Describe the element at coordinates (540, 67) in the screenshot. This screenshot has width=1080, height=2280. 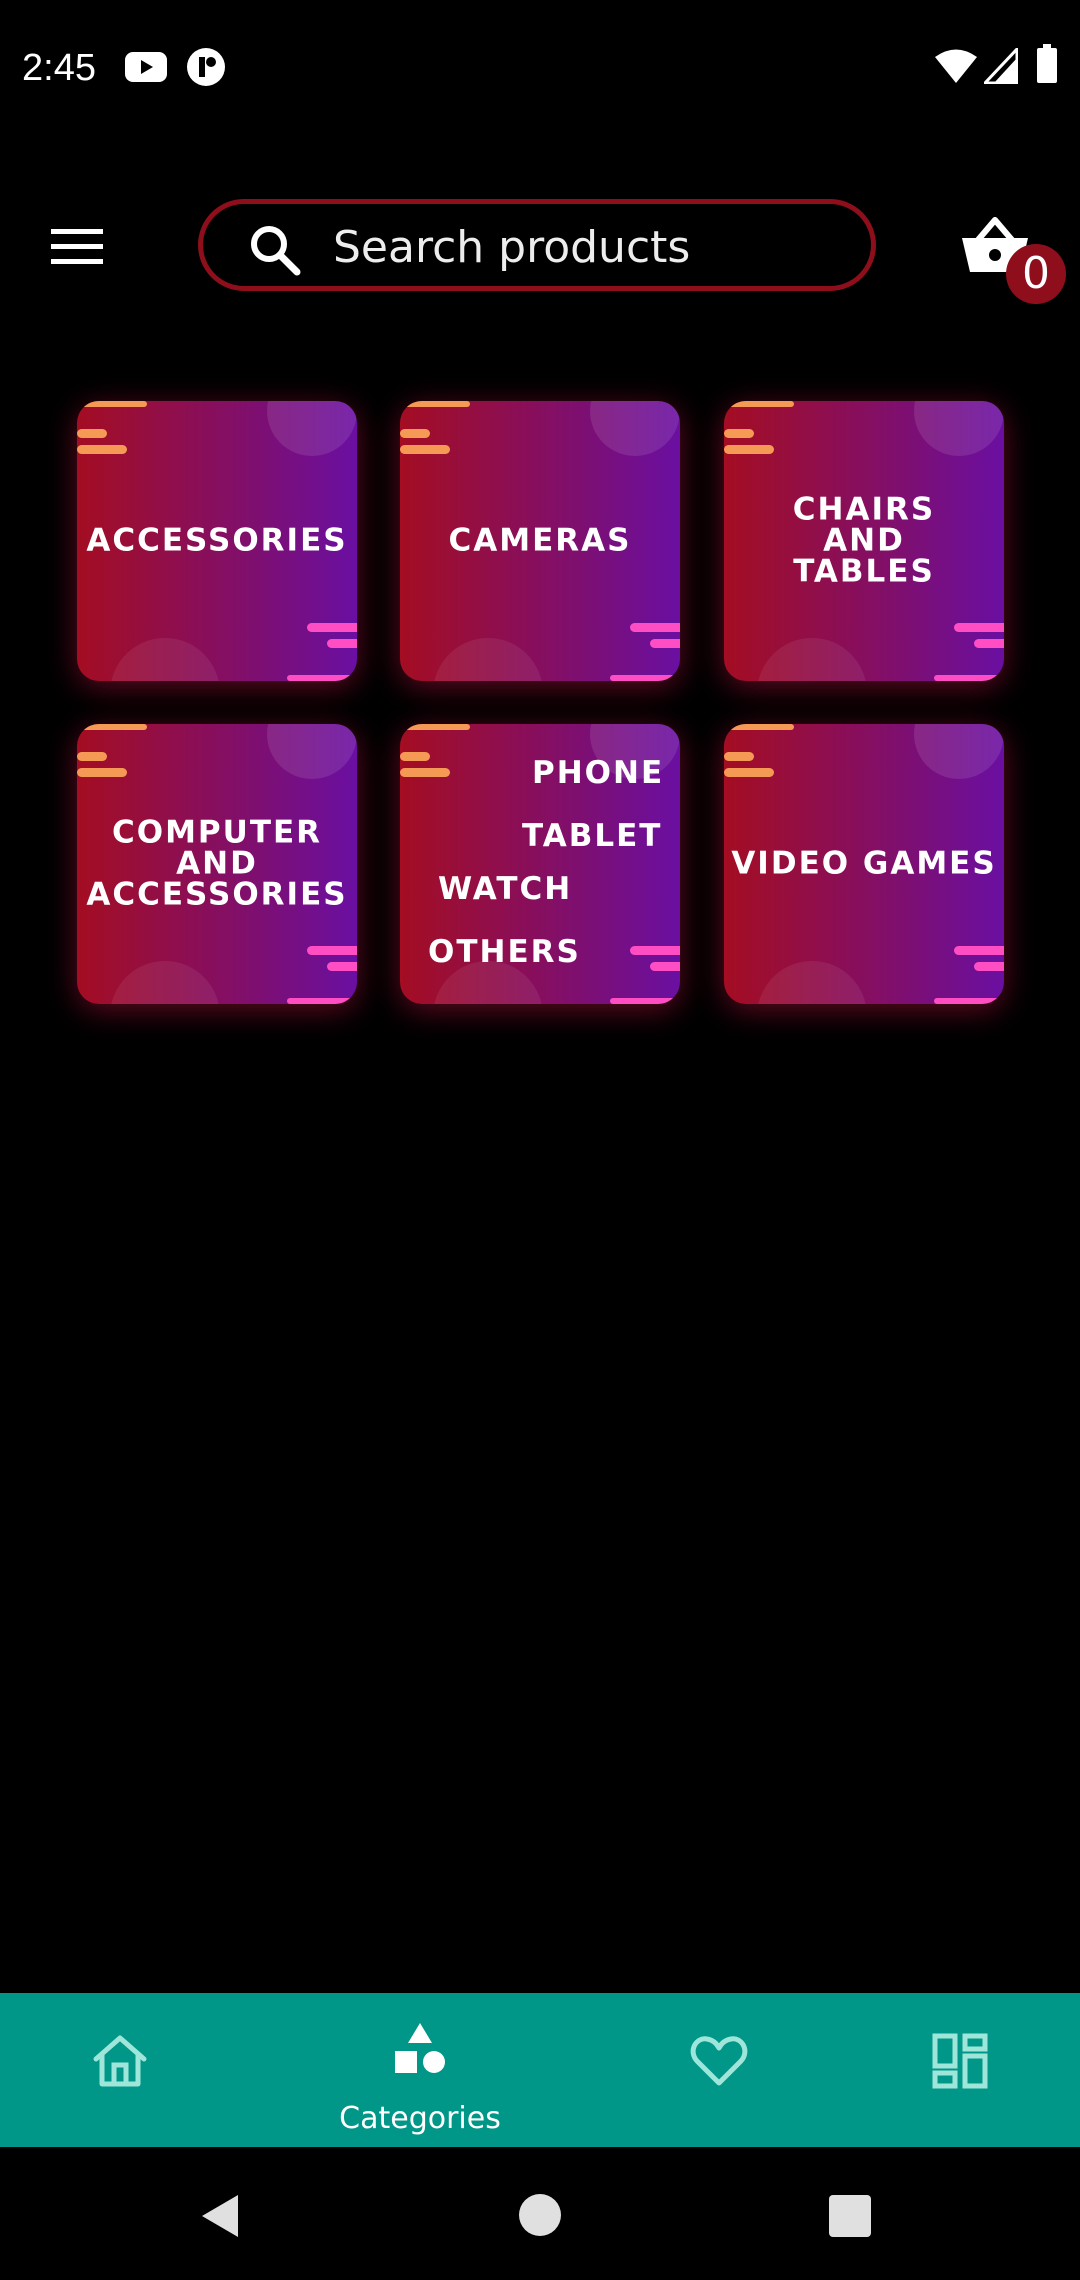
I see `status-bar: 2:45` at that location.